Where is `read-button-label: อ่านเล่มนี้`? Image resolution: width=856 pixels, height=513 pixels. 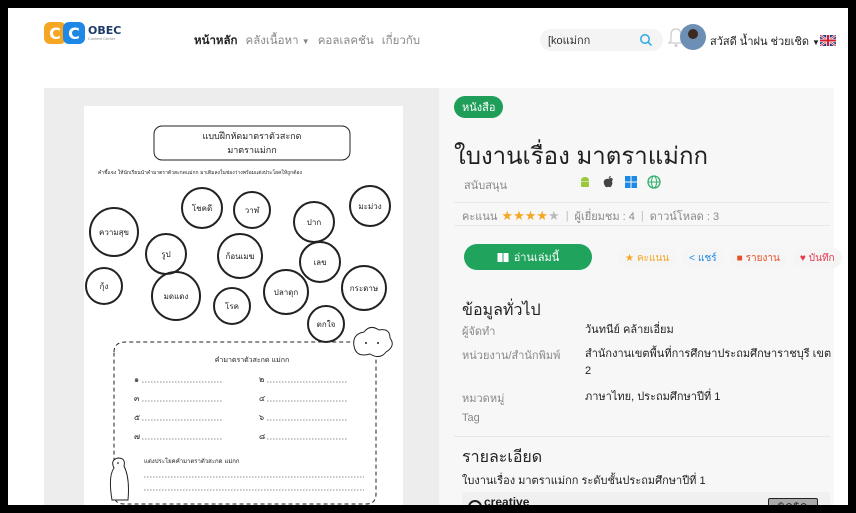 read-button-label: อ่านเล่มนี้ is located at coordinates (536, 258).